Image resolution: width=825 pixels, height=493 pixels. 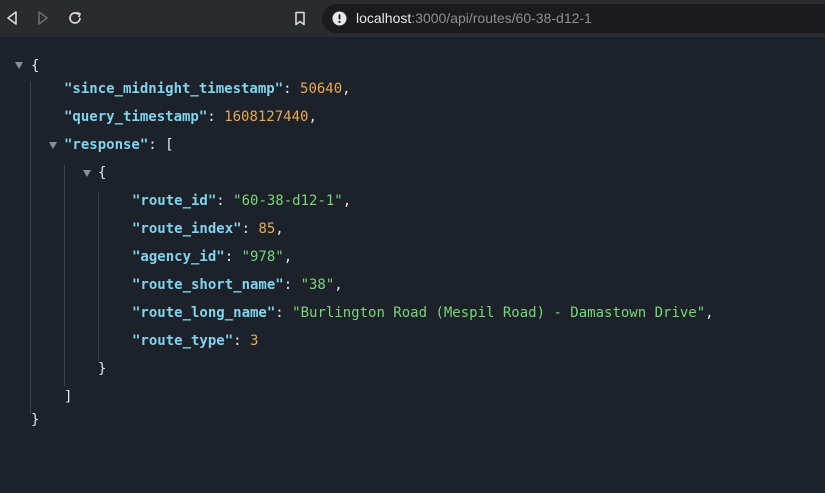 I want to click on forward-button, so click(x=43, y=18).